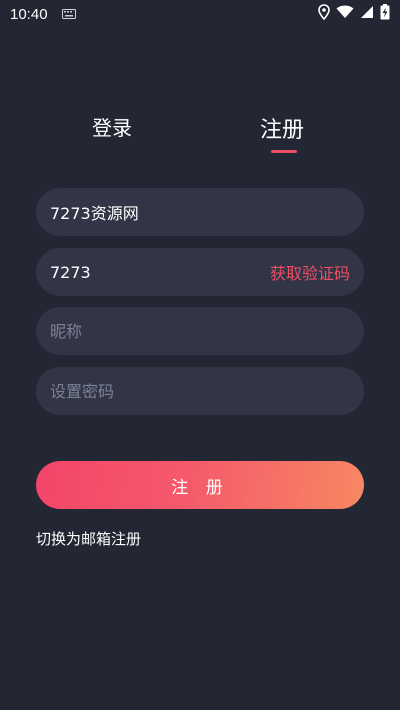 The height and width of the screenshot is (710, 400). I want to click on password-field, so click(200, 391).